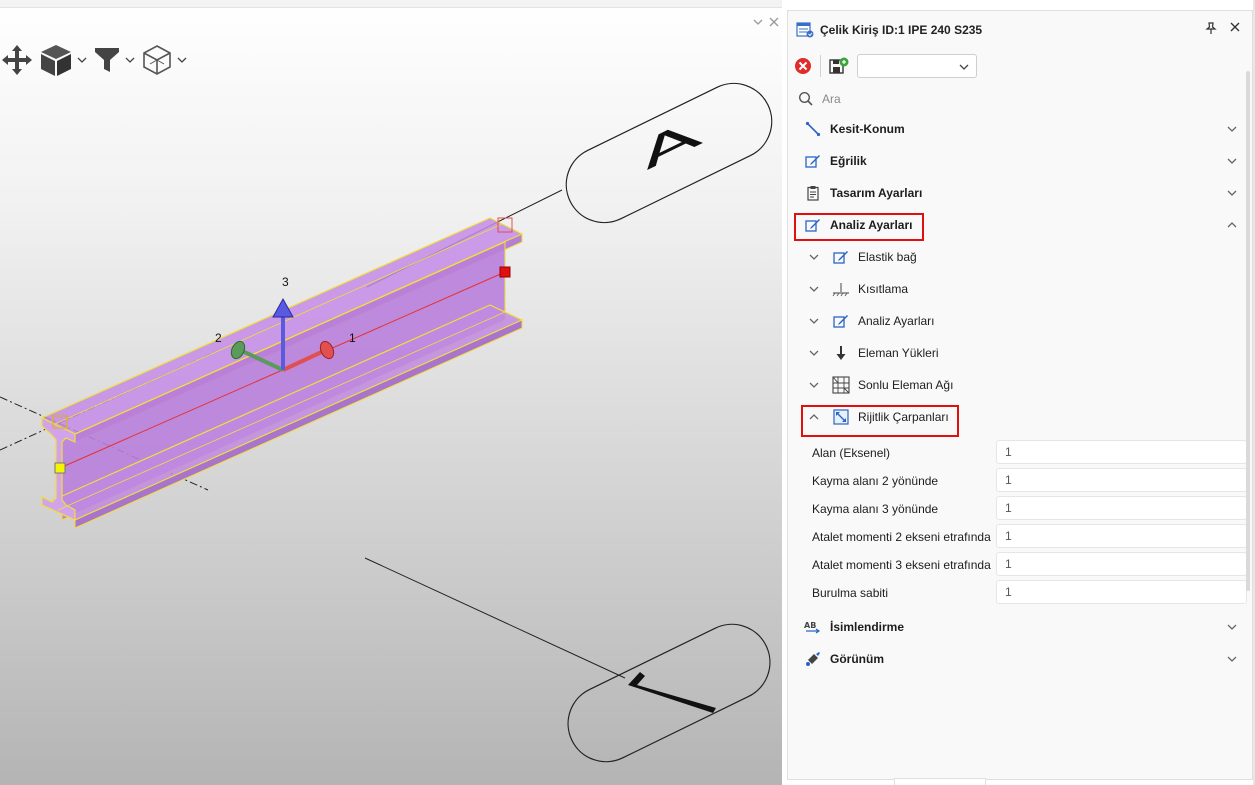 This screenshot has height=785, width=1255. Describe the element at coordinates (819, 99) in the screenshot. I see `search-box: Ara` at that location.